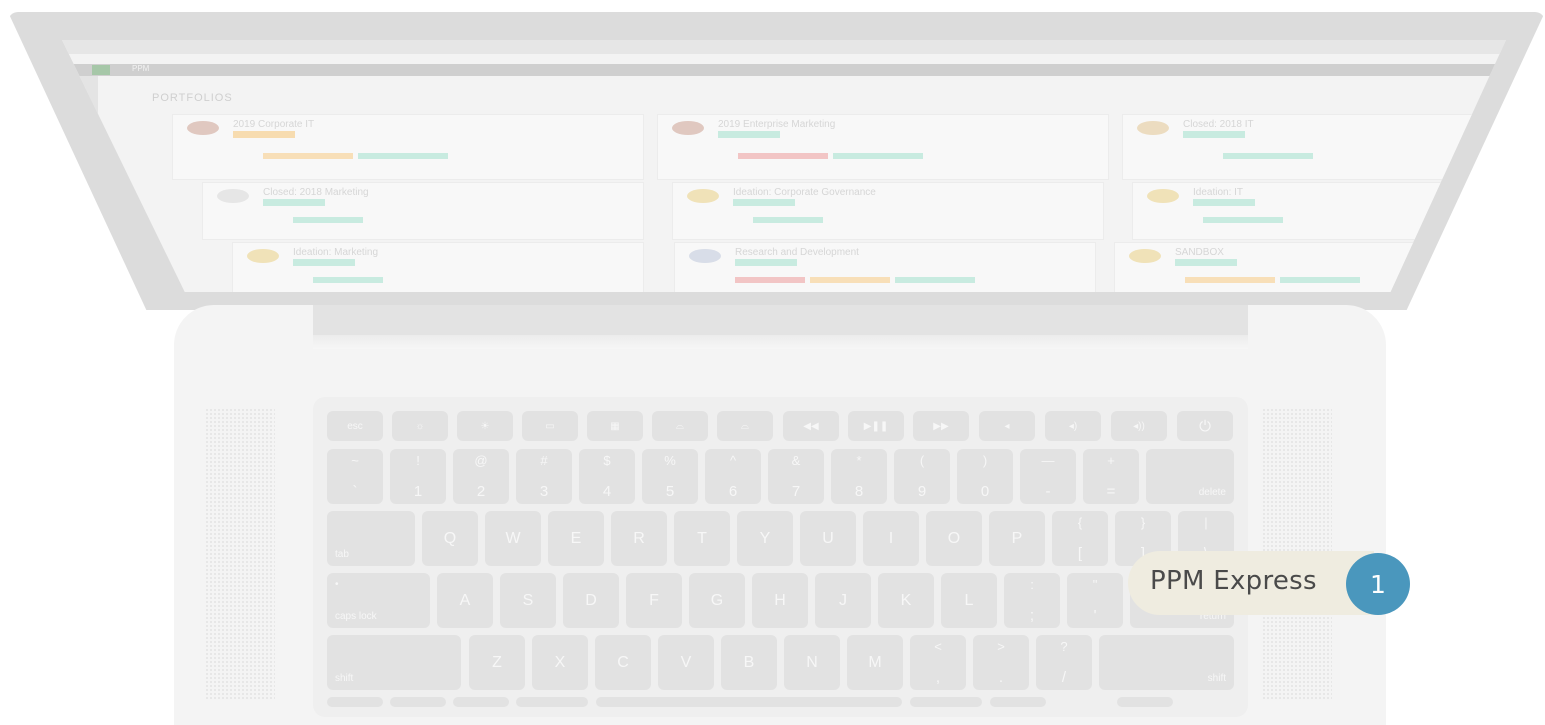 This screenshot has width=1545, height=725. Describe the element at coordinates (922, 476) in the screenshot. I see `key-9: (9` at that location.